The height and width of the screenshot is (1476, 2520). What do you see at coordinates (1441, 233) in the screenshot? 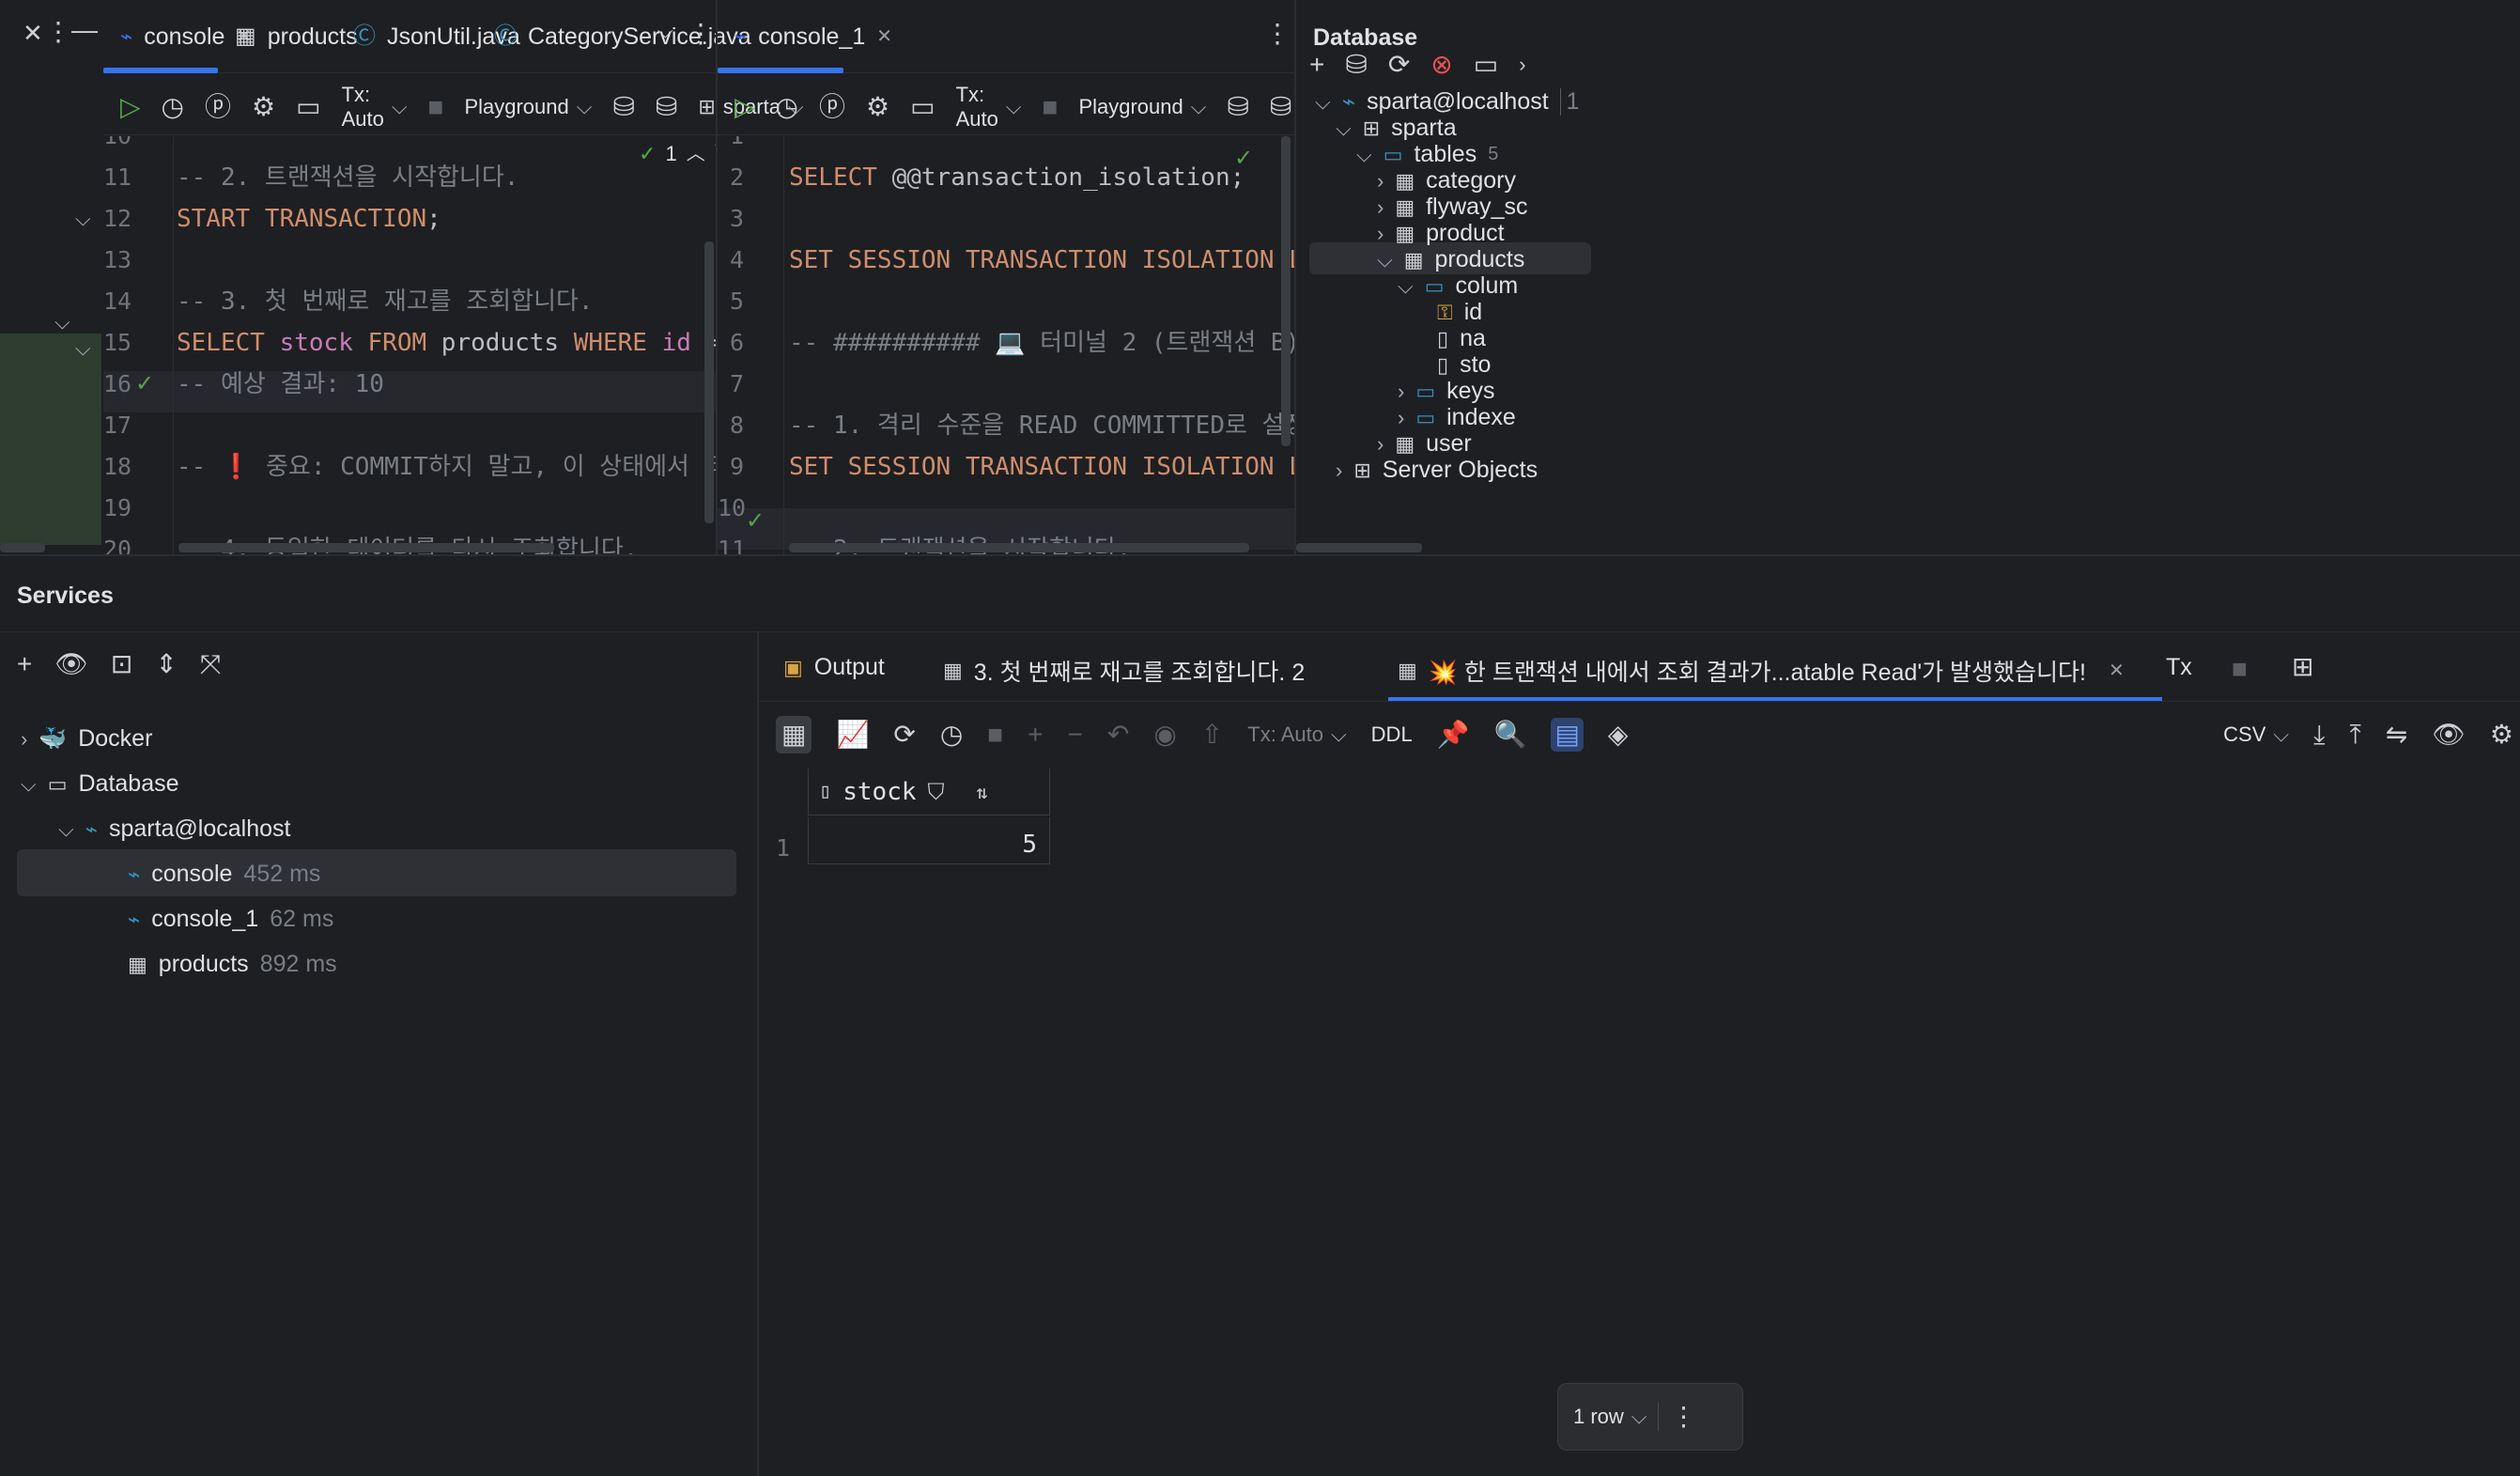
I see `tree-table-product: › ▦ product` at bounding box center [1441, 233].